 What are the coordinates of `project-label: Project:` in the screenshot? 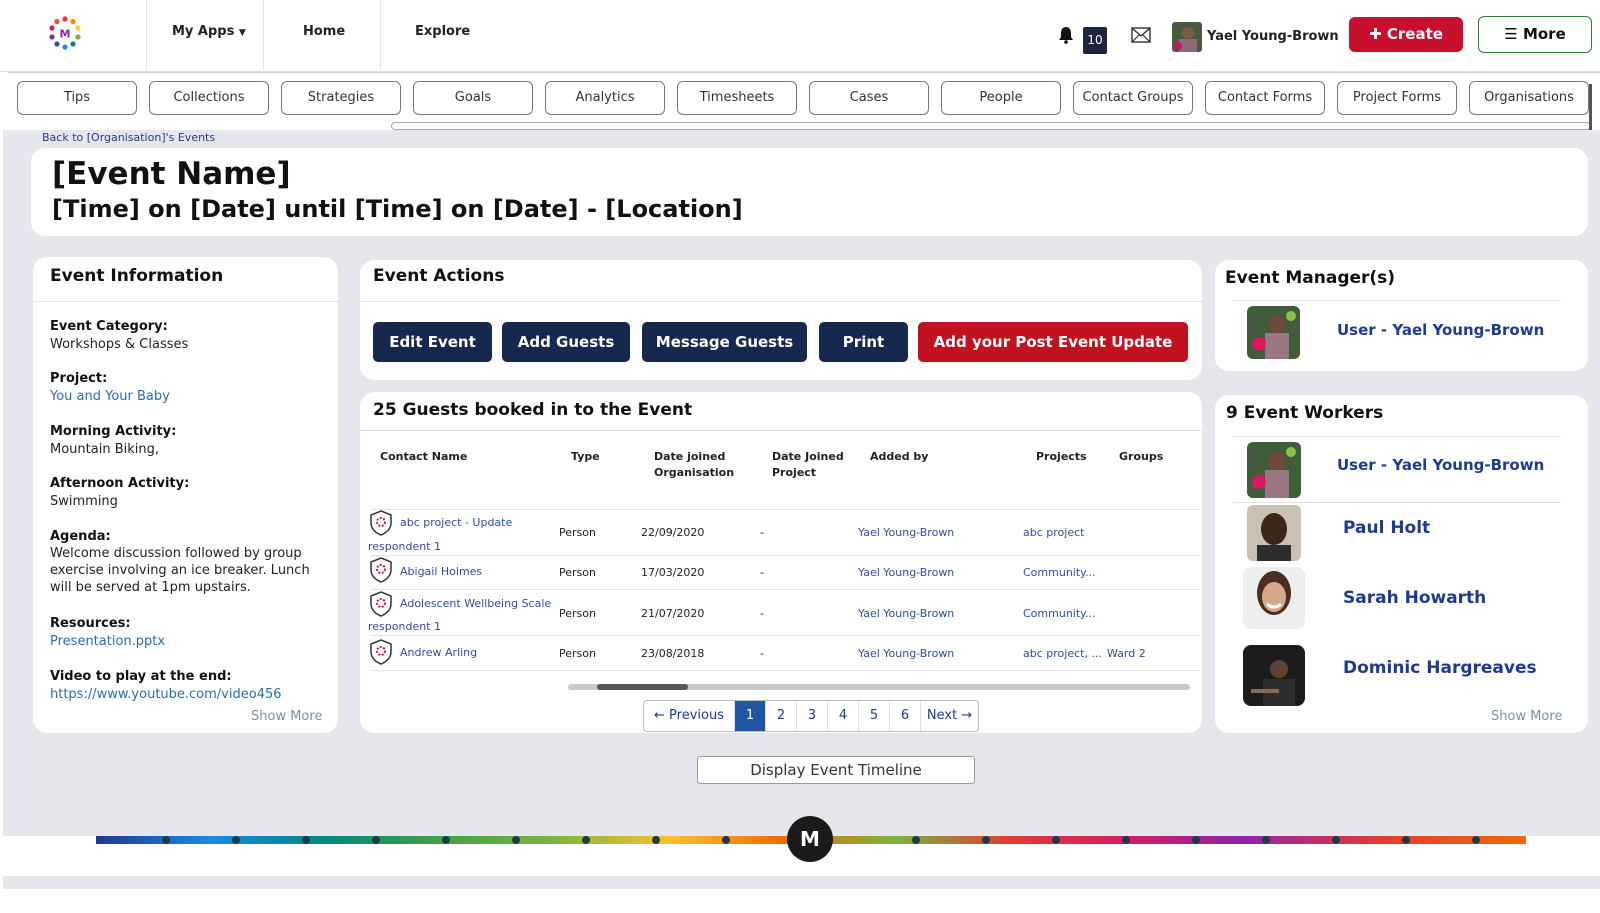 It's located at (79, 378).